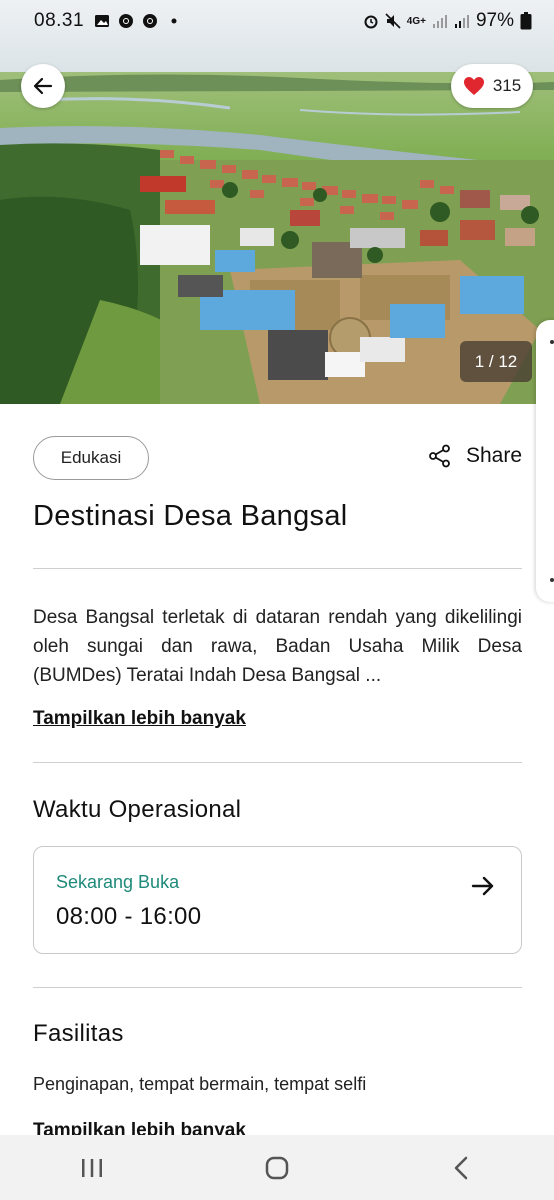  I want to click on arrow-right-icon, so click(482, 886).